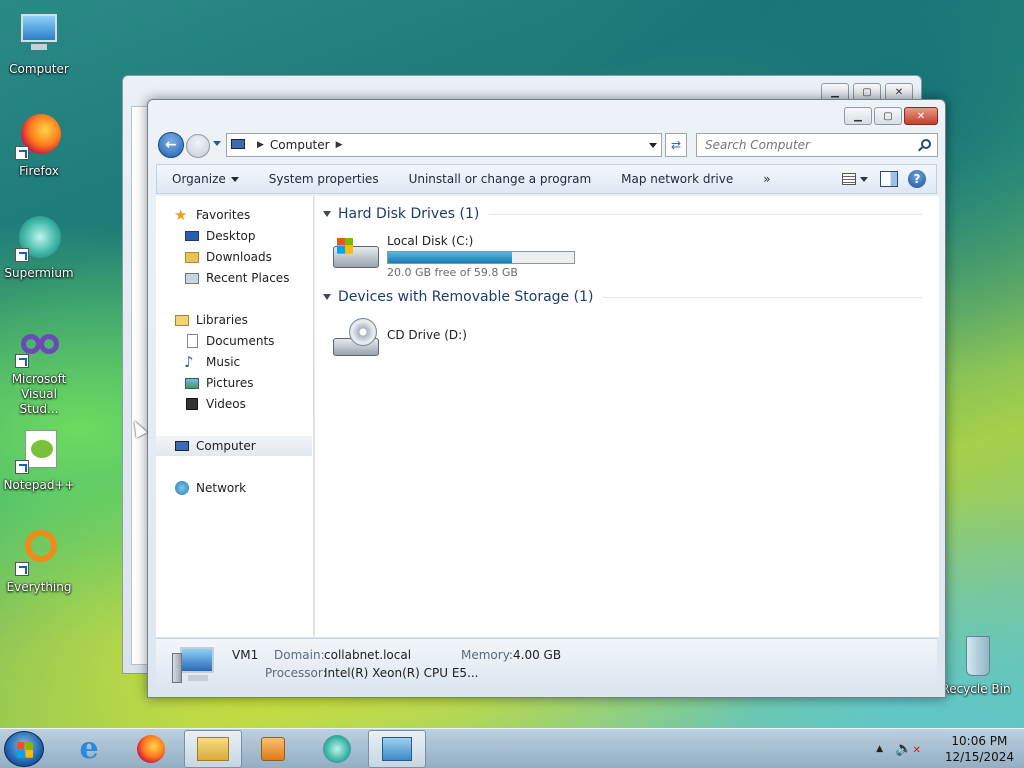  I want to click on drive-name: Local Disk (C:), so click(430, 241).